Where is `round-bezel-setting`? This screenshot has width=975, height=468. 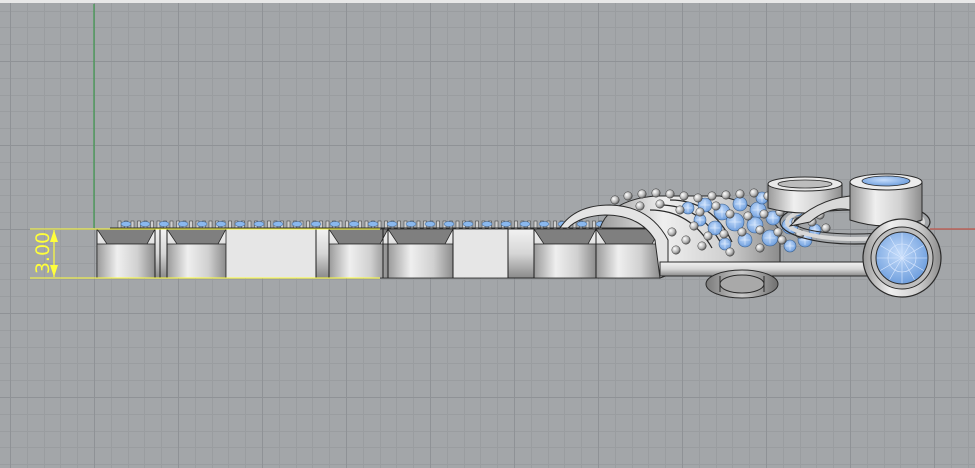
round-bezel-setting is located at coordinates (902, 258).